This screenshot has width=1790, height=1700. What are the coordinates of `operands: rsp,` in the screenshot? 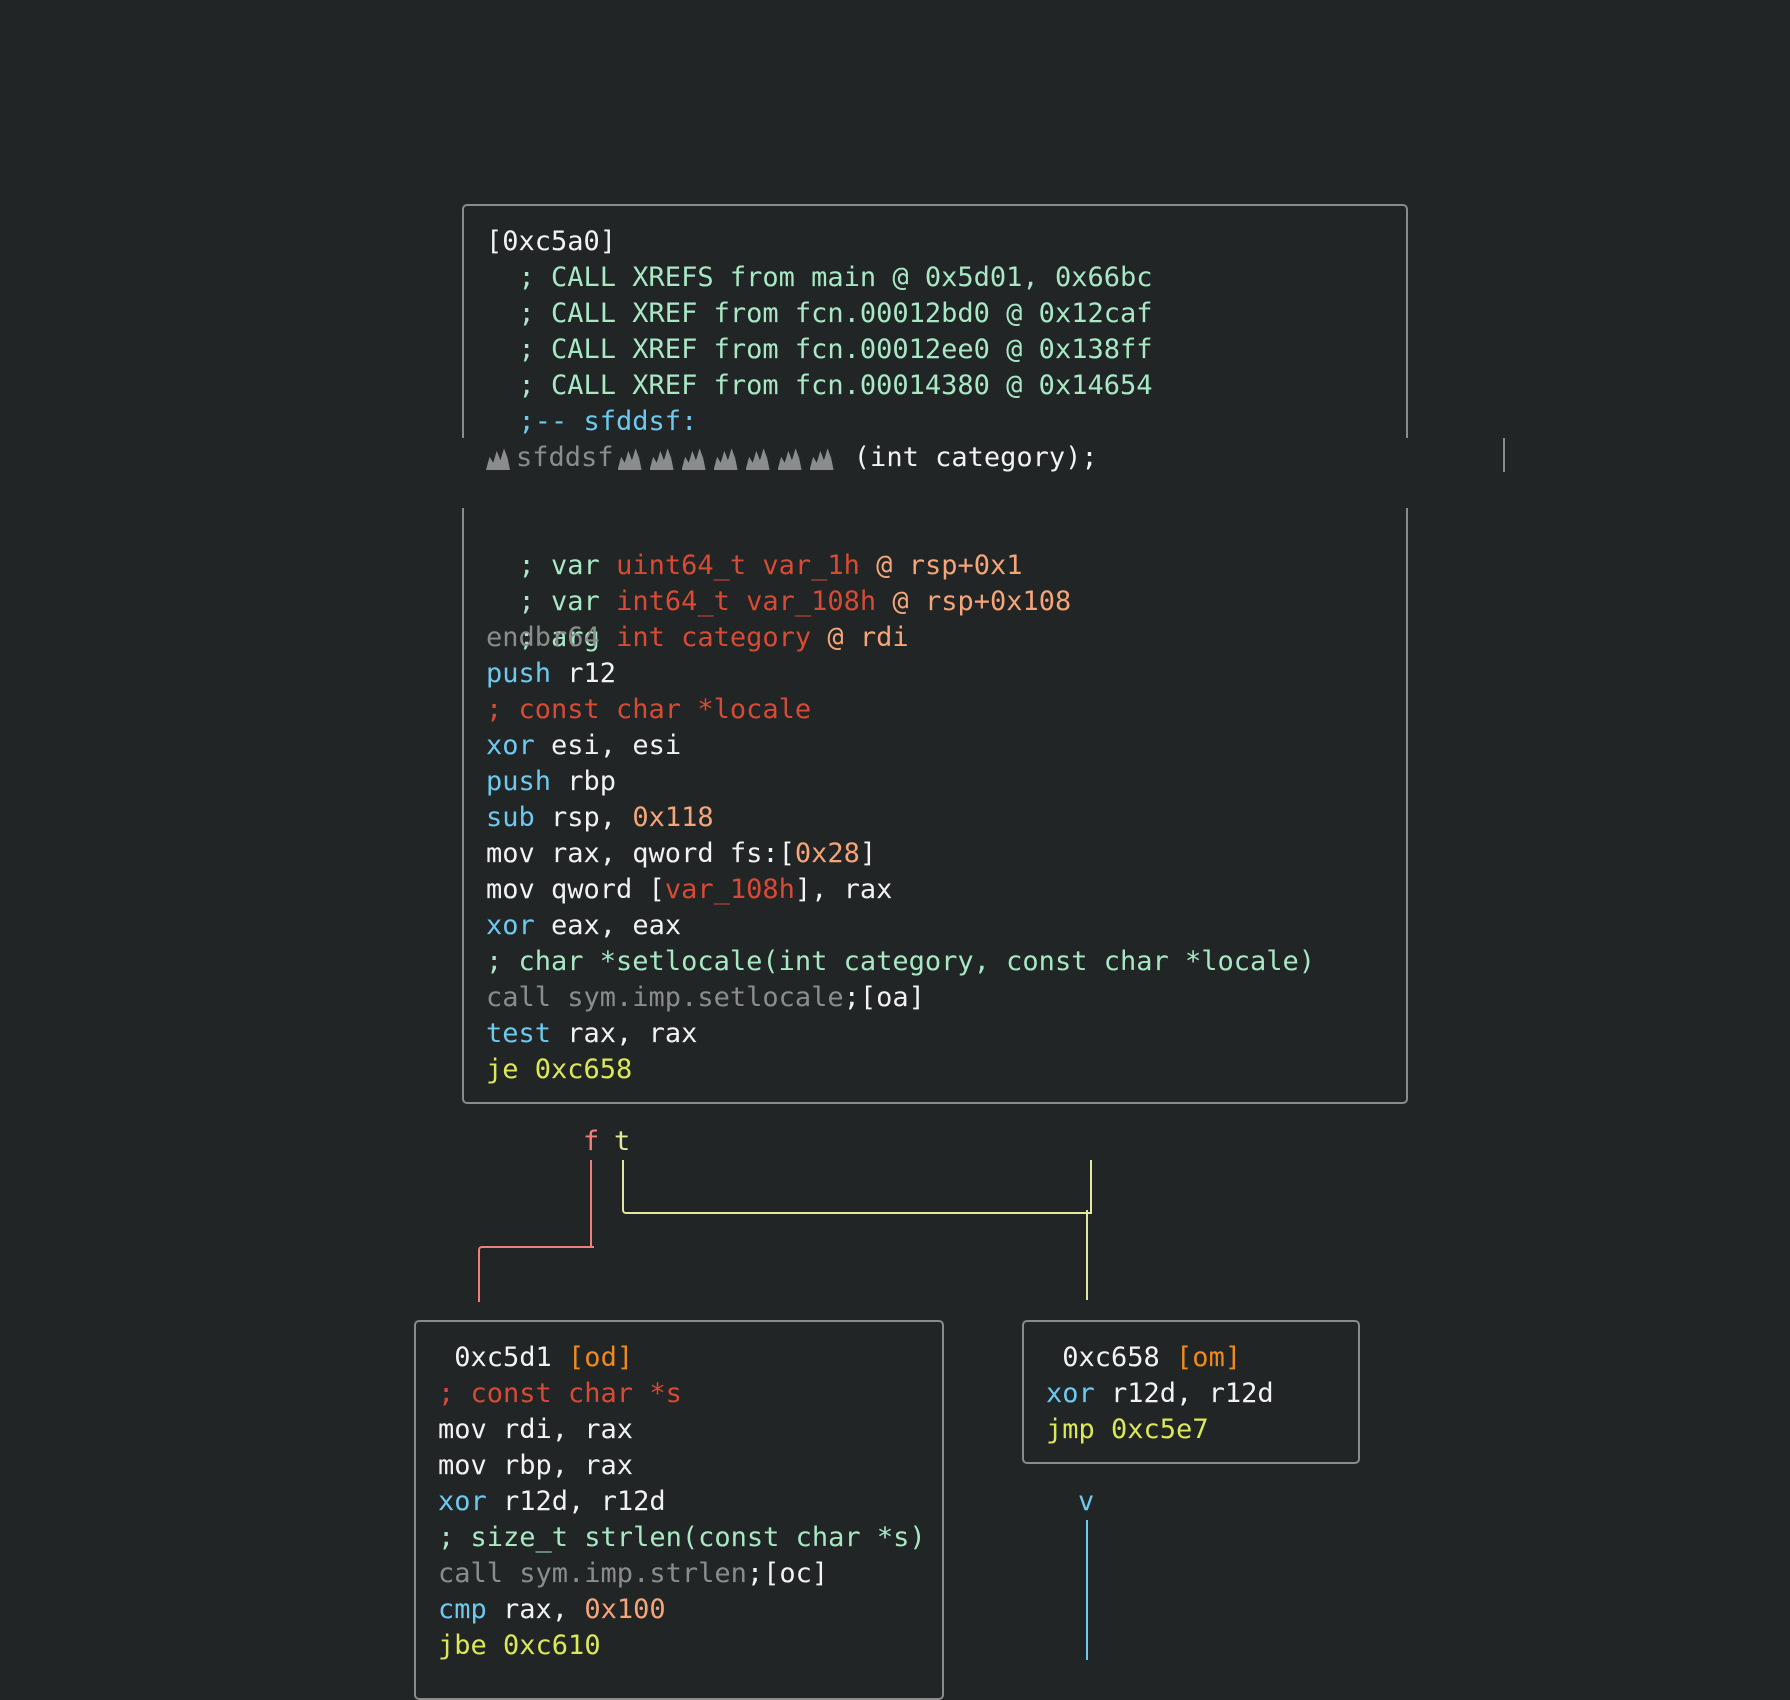 It's located at (583, 817).